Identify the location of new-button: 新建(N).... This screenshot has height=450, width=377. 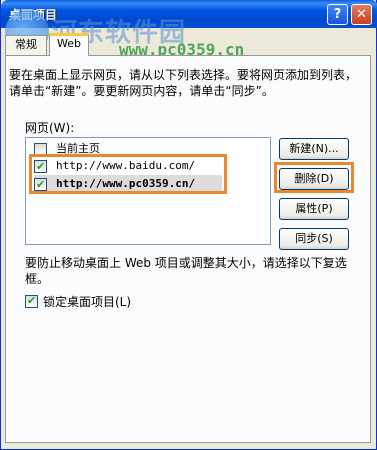
(314, 149).